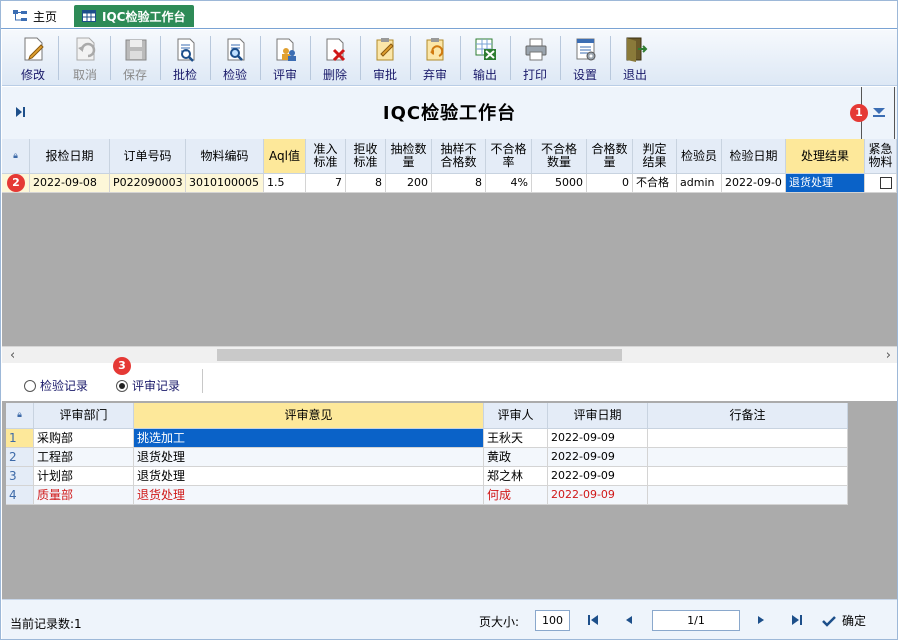 Image resolution: width=898 pixels, height=640 pixels. Describe the element at coordinates (459, 183) in the screenshot. I see `cell-sample-bad: 8` at that location.